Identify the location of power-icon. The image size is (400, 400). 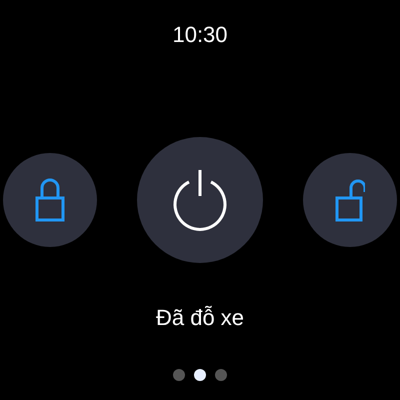
(200, 200).